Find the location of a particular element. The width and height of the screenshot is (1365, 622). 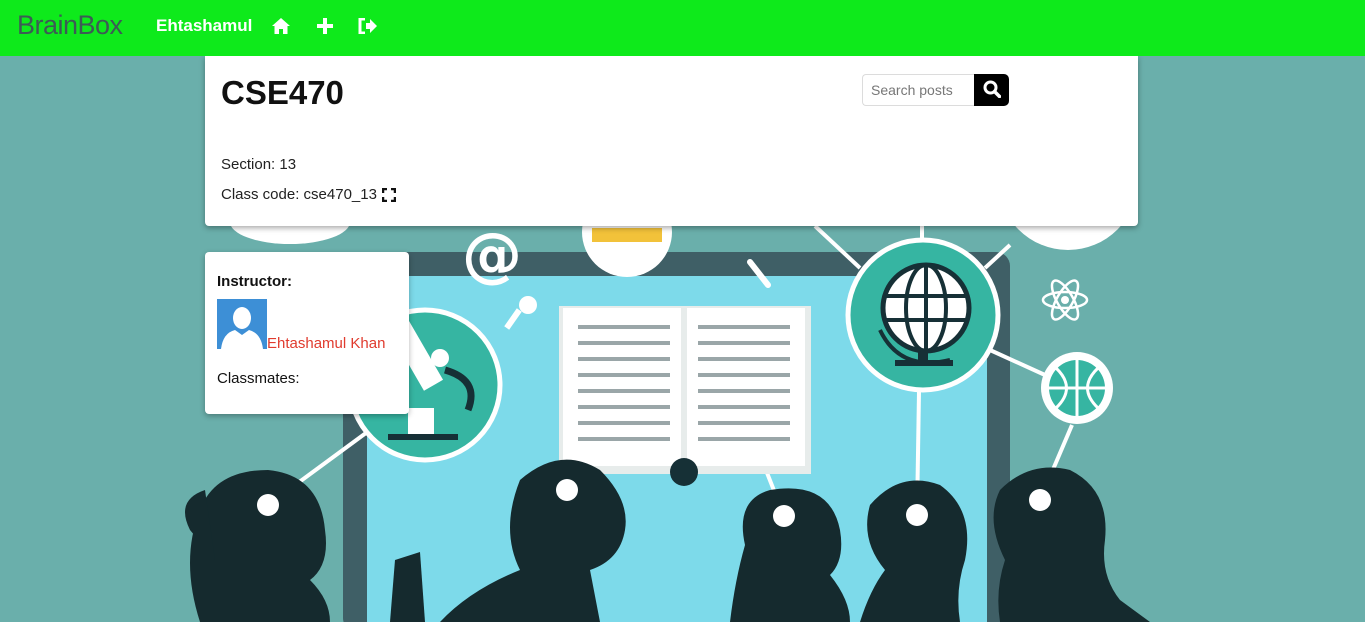

user-profile-link: Ehtashamul is located at coordinates (204, 26).